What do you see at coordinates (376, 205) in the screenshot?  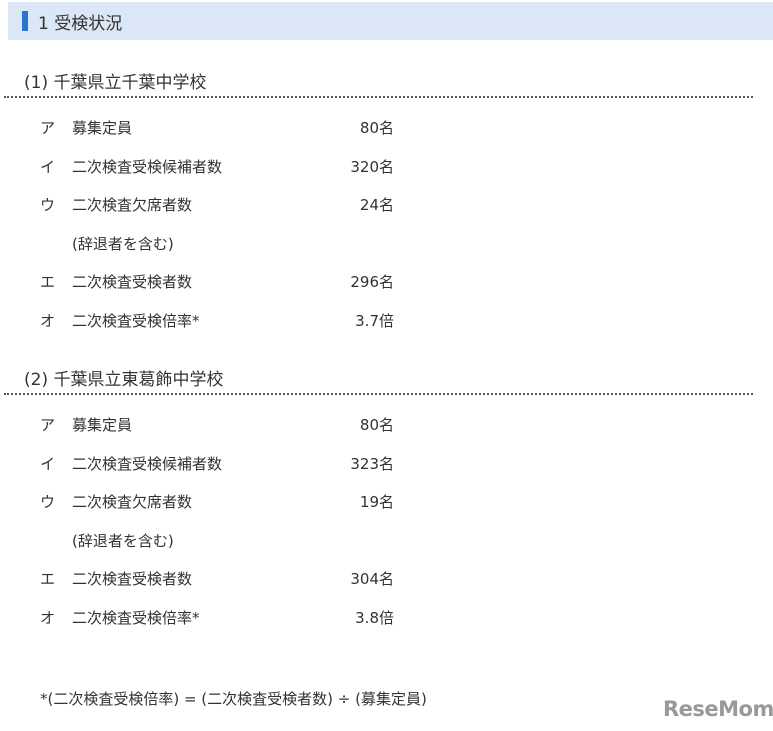 I see `row-value: 24名` at bounding box center [376, 205].